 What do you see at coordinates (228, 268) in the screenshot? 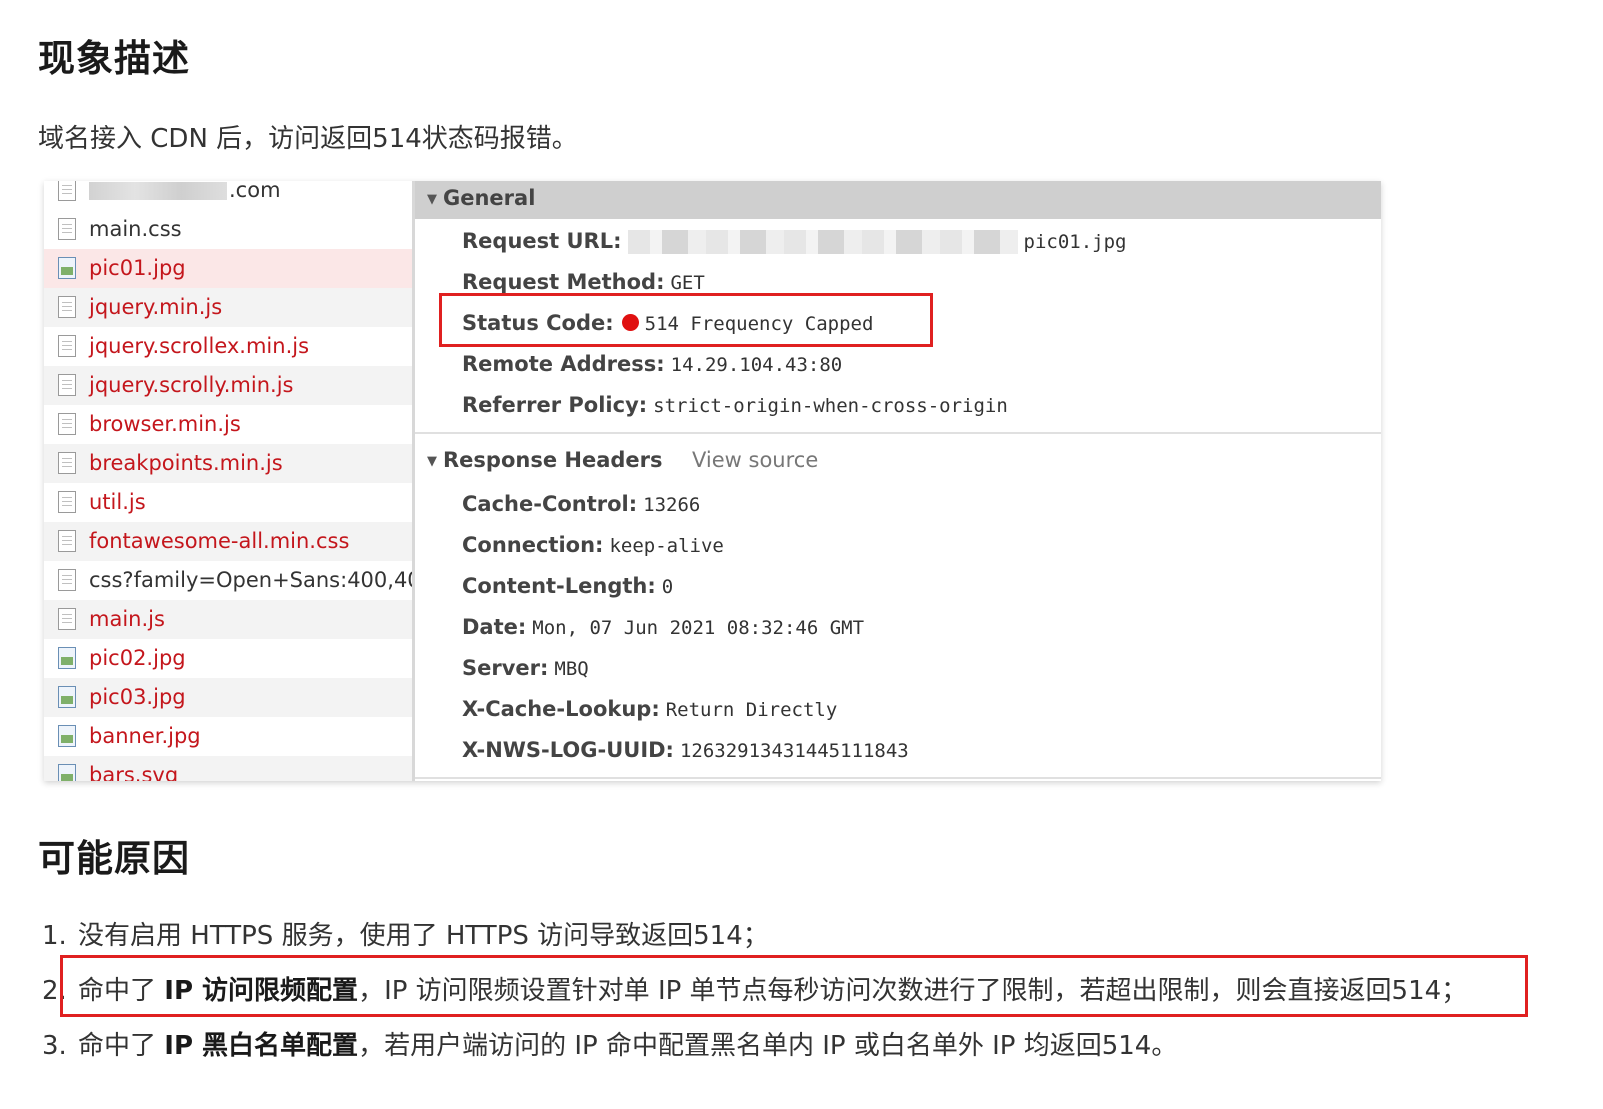
I see `file-row-selected: pic01.jpg` at bounding box center [228, 268].